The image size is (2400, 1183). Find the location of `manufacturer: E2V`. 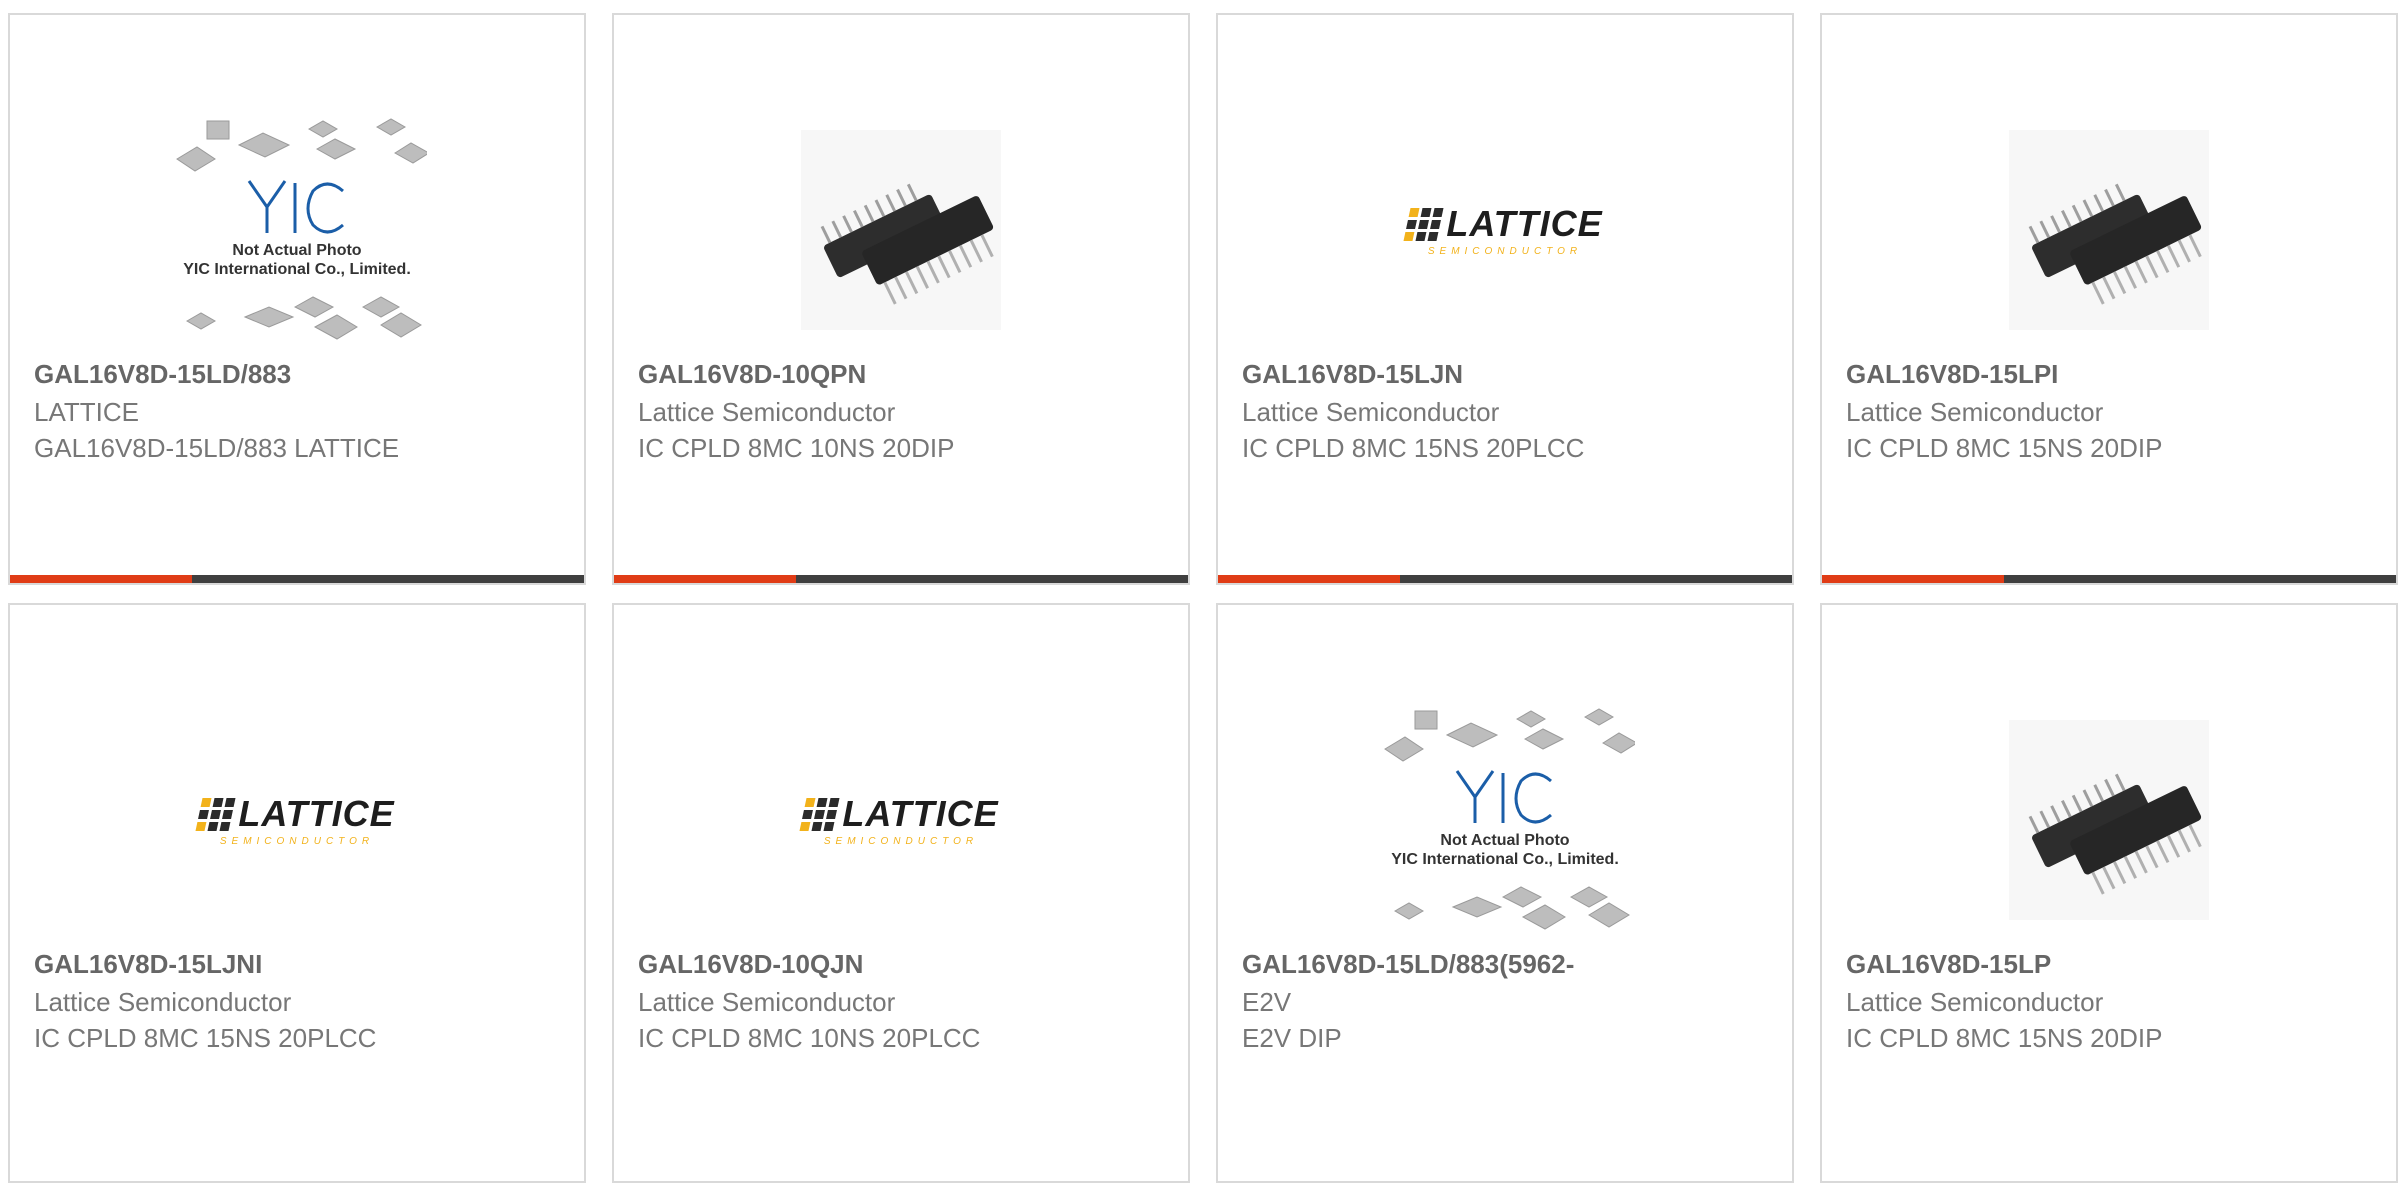

manufacturer: E2V is located at coordinates (1267, 1002).